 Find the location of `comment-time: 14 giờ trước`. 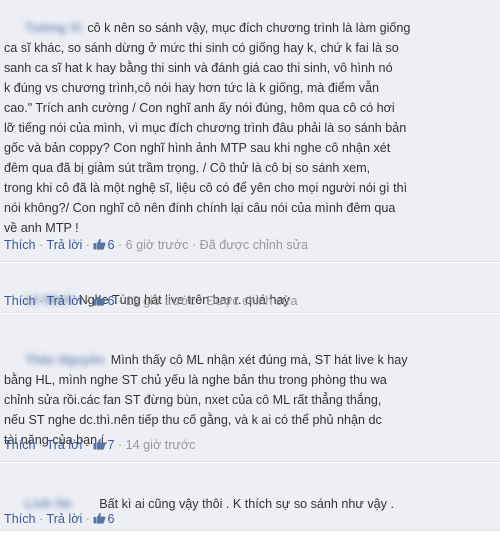

comment-time: 14 giờ trước is located at coordinates (161, 445).